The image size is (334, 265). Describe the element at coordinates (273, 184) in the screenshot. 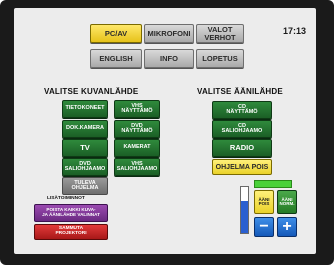

I see `volume-indicator-strip` at that location.